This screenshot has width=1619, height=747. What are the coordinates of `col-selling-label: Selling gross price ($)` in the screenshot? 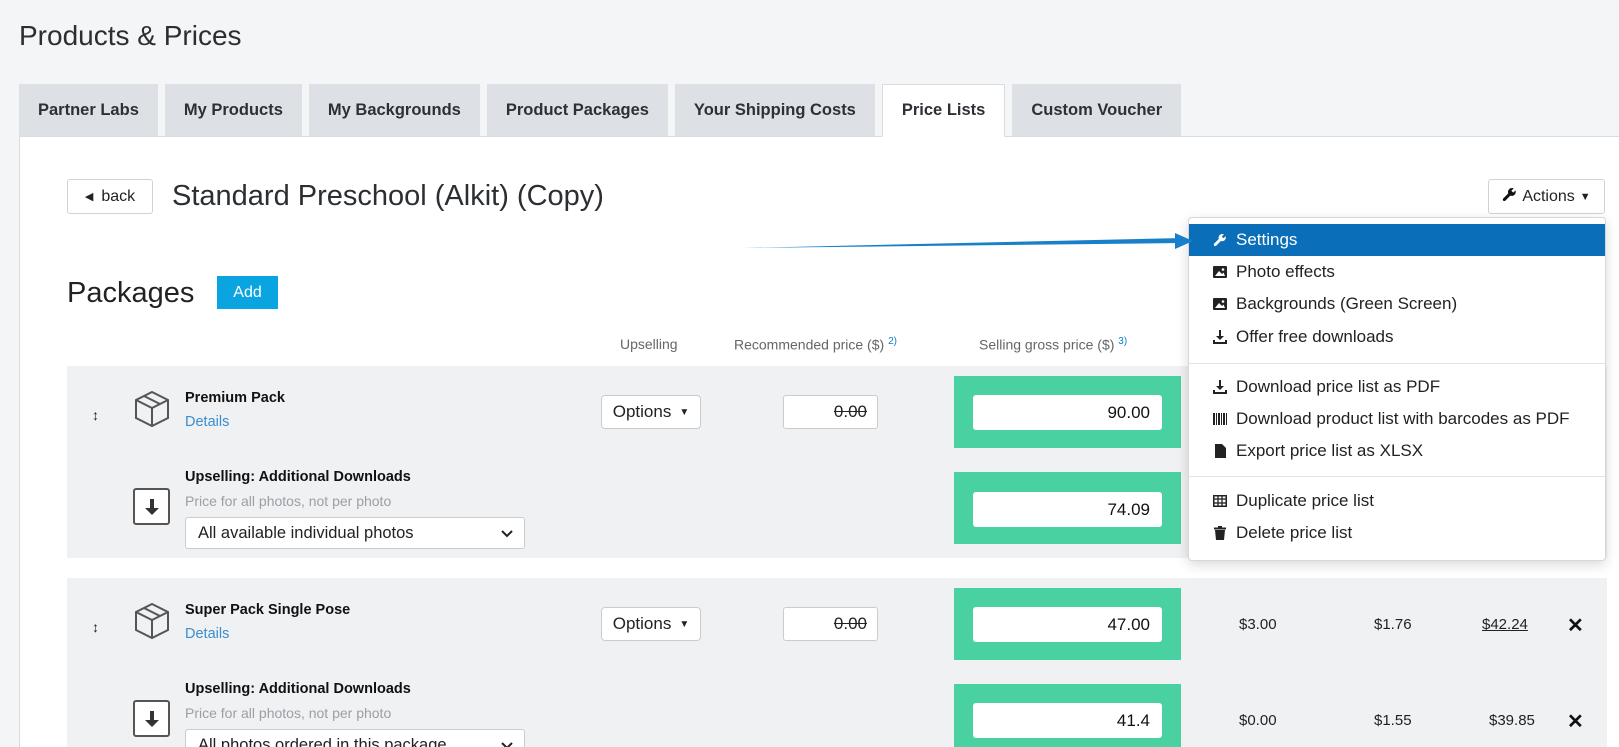 It's located at (1047, 344).